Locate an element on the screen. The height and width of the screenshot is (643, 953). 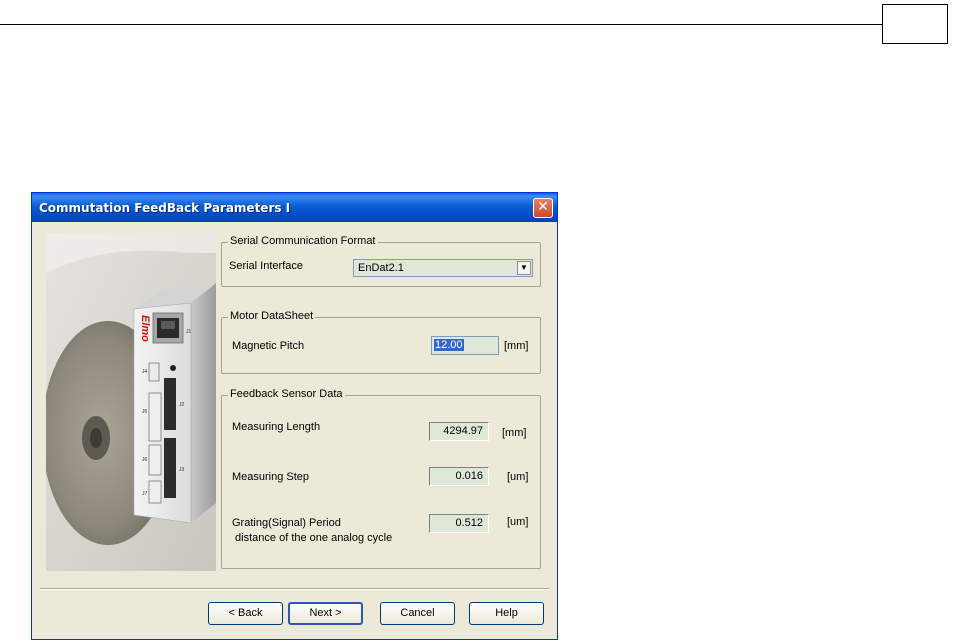
button-separator is located at coordinates (294, 589).